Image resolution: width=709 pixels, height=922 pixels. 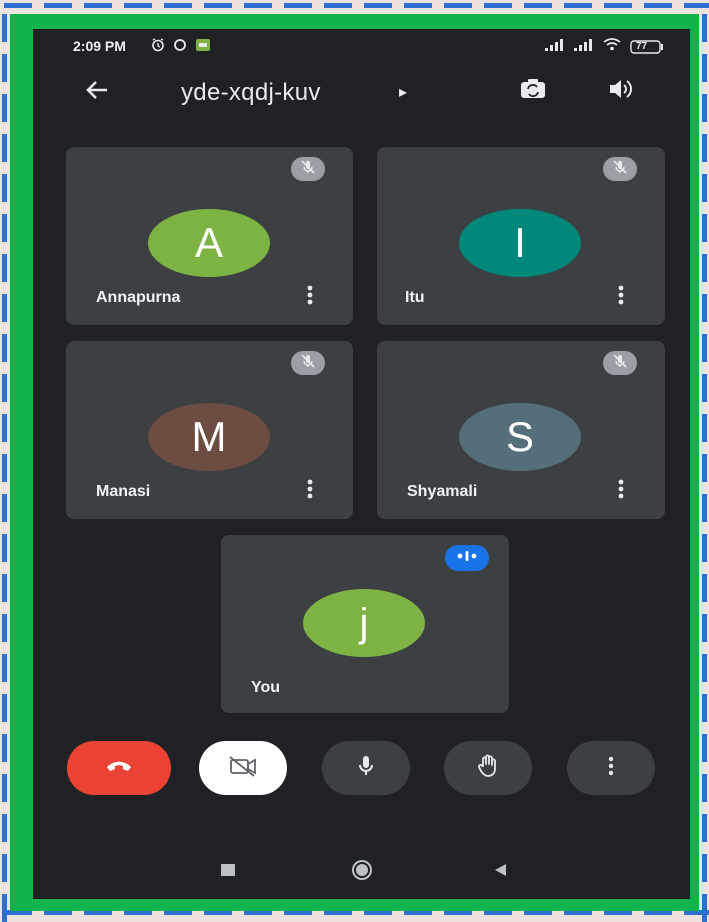 What do you see at coordinates (362, 872) in the screenshot?
I see `home-button` at bounding box center [362, 872].